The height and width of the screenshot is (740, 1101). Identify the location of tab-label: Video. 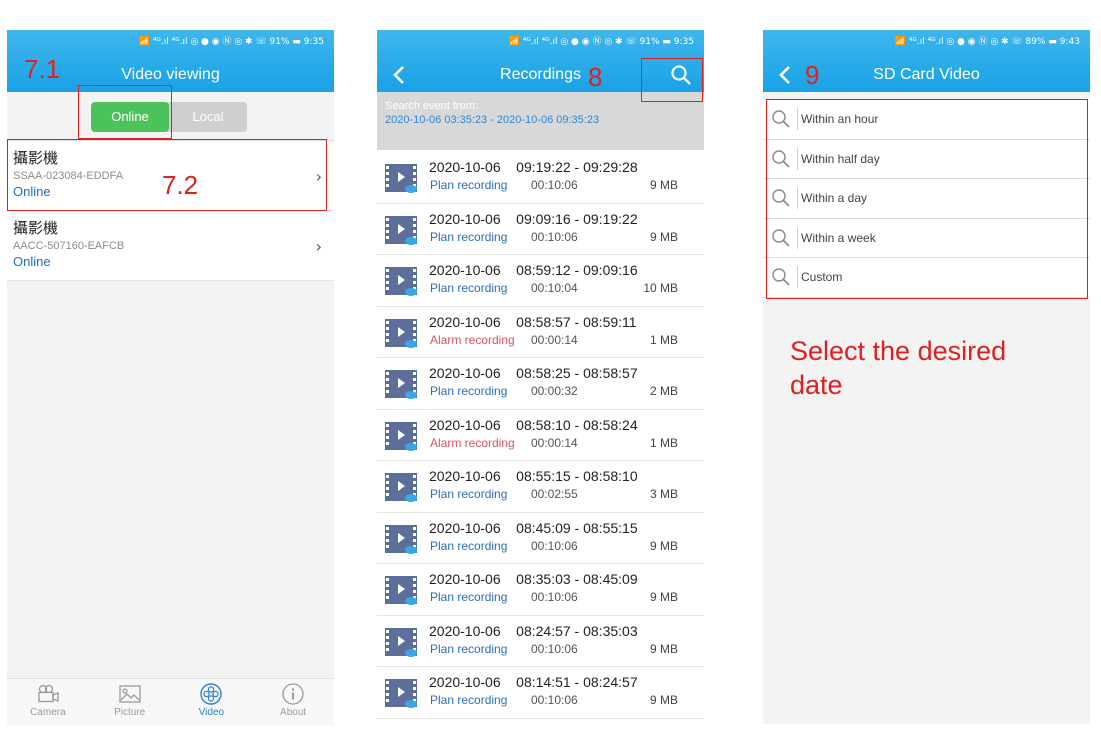
(211, 712).